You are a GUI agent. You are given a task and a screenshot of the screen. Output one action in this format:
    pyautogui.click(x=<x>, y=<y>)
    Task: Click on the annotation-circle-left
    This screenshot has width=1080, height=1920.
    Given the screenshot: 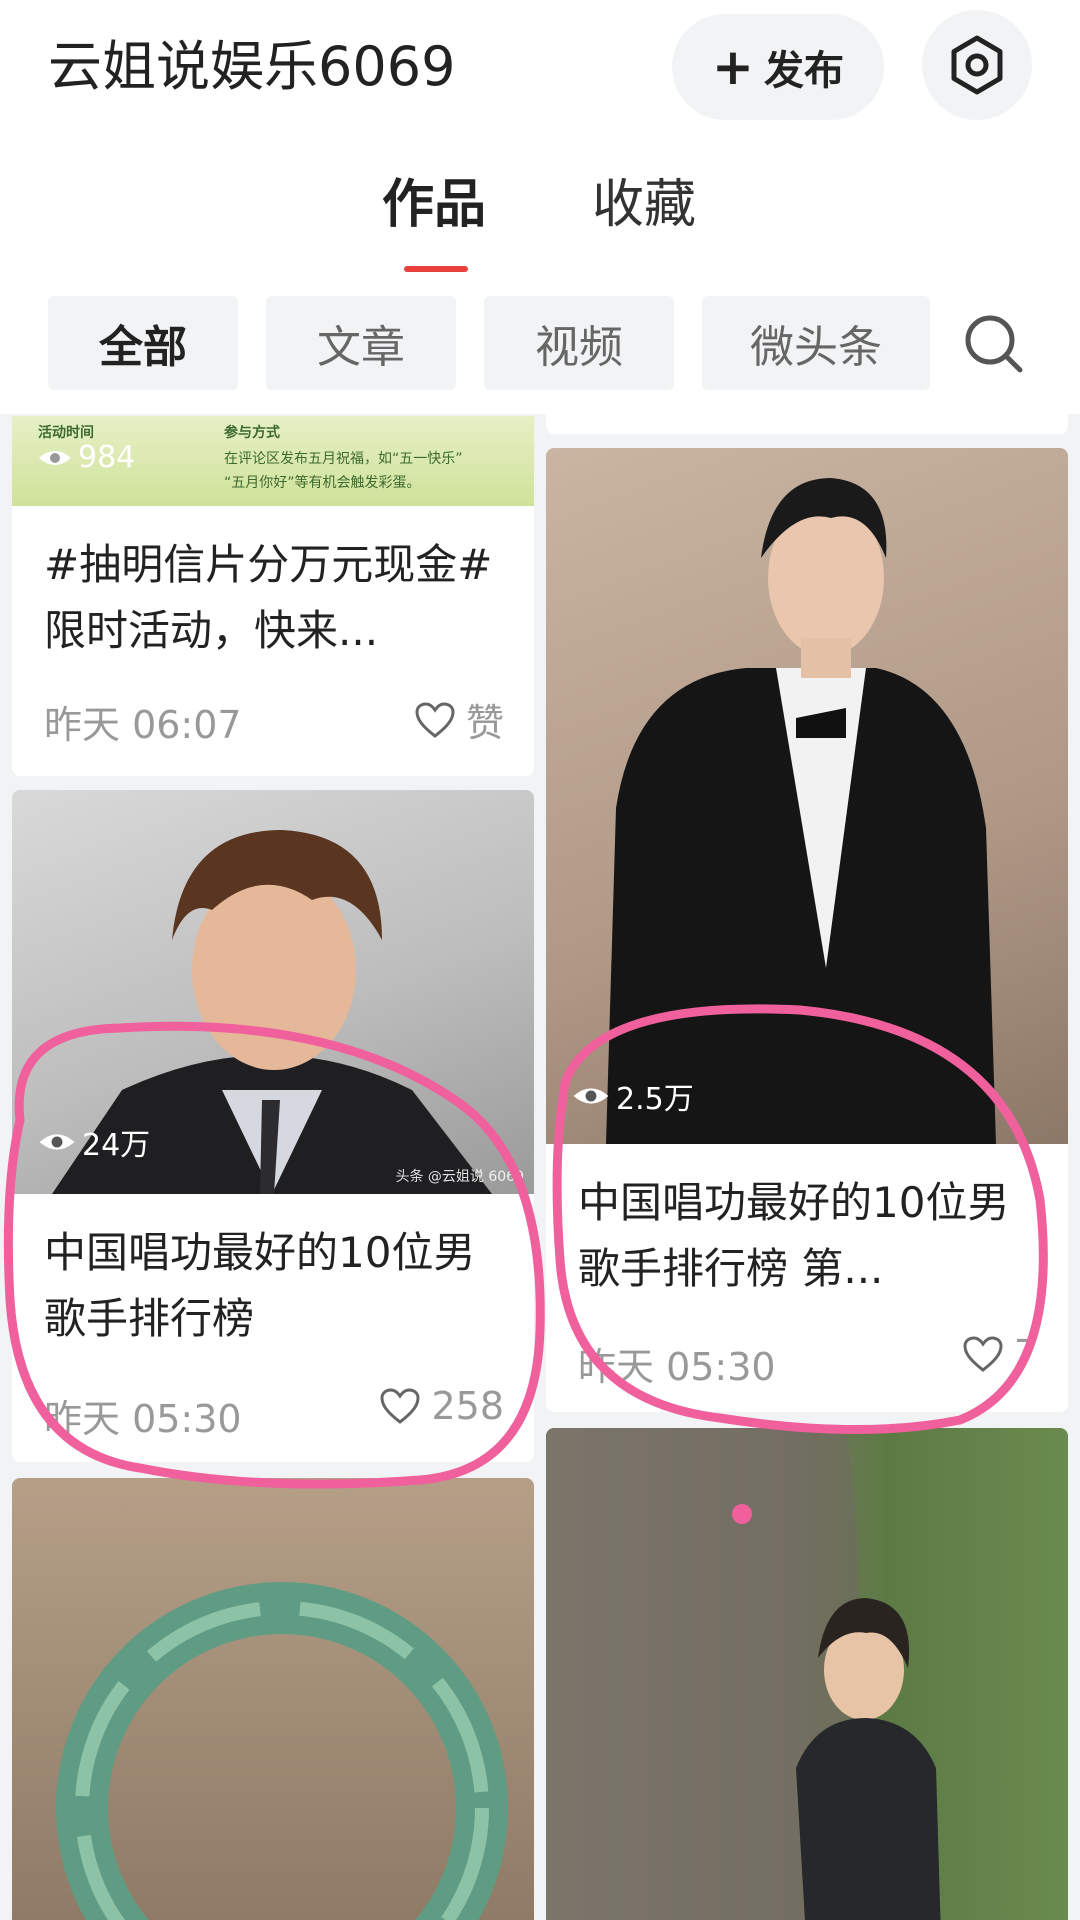 What is the action you would take?
    pyautogui.click(x=274, y=1255)
    